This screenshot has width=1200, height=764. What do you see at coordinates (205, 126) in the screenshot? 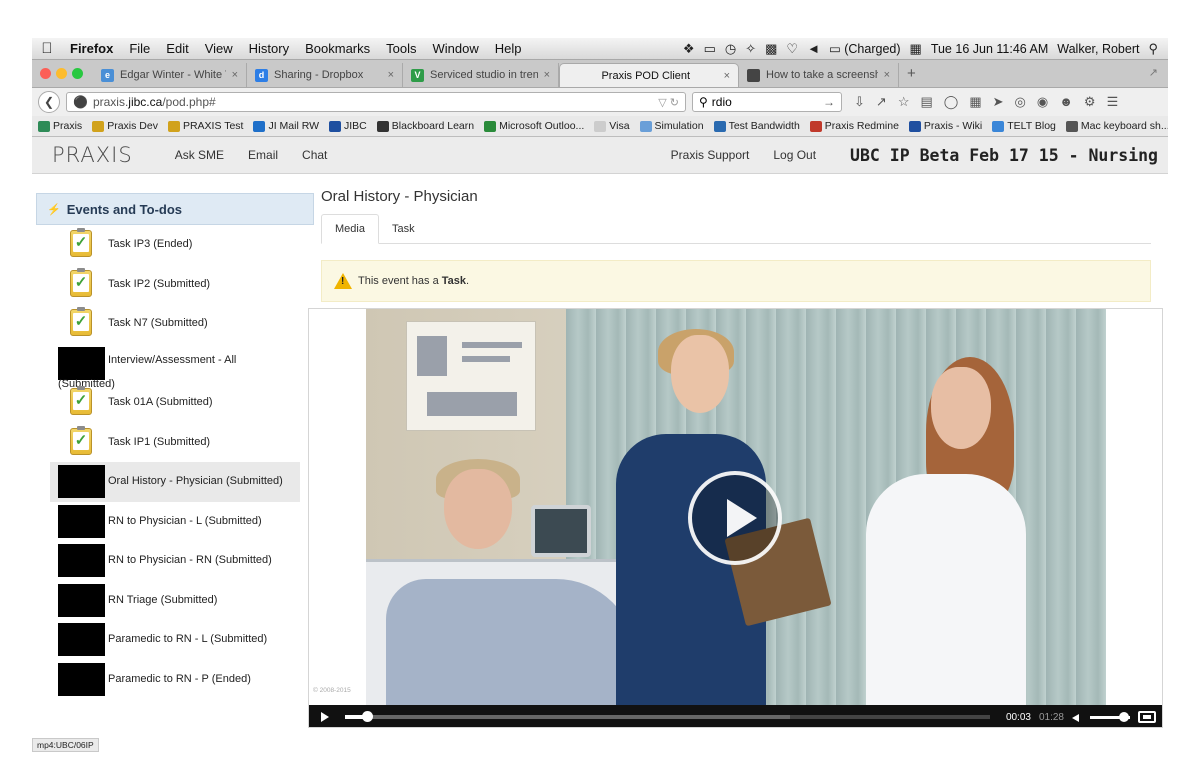
I see `bookmark-item: PRAXIS Test` at bounding box center [205, 126].